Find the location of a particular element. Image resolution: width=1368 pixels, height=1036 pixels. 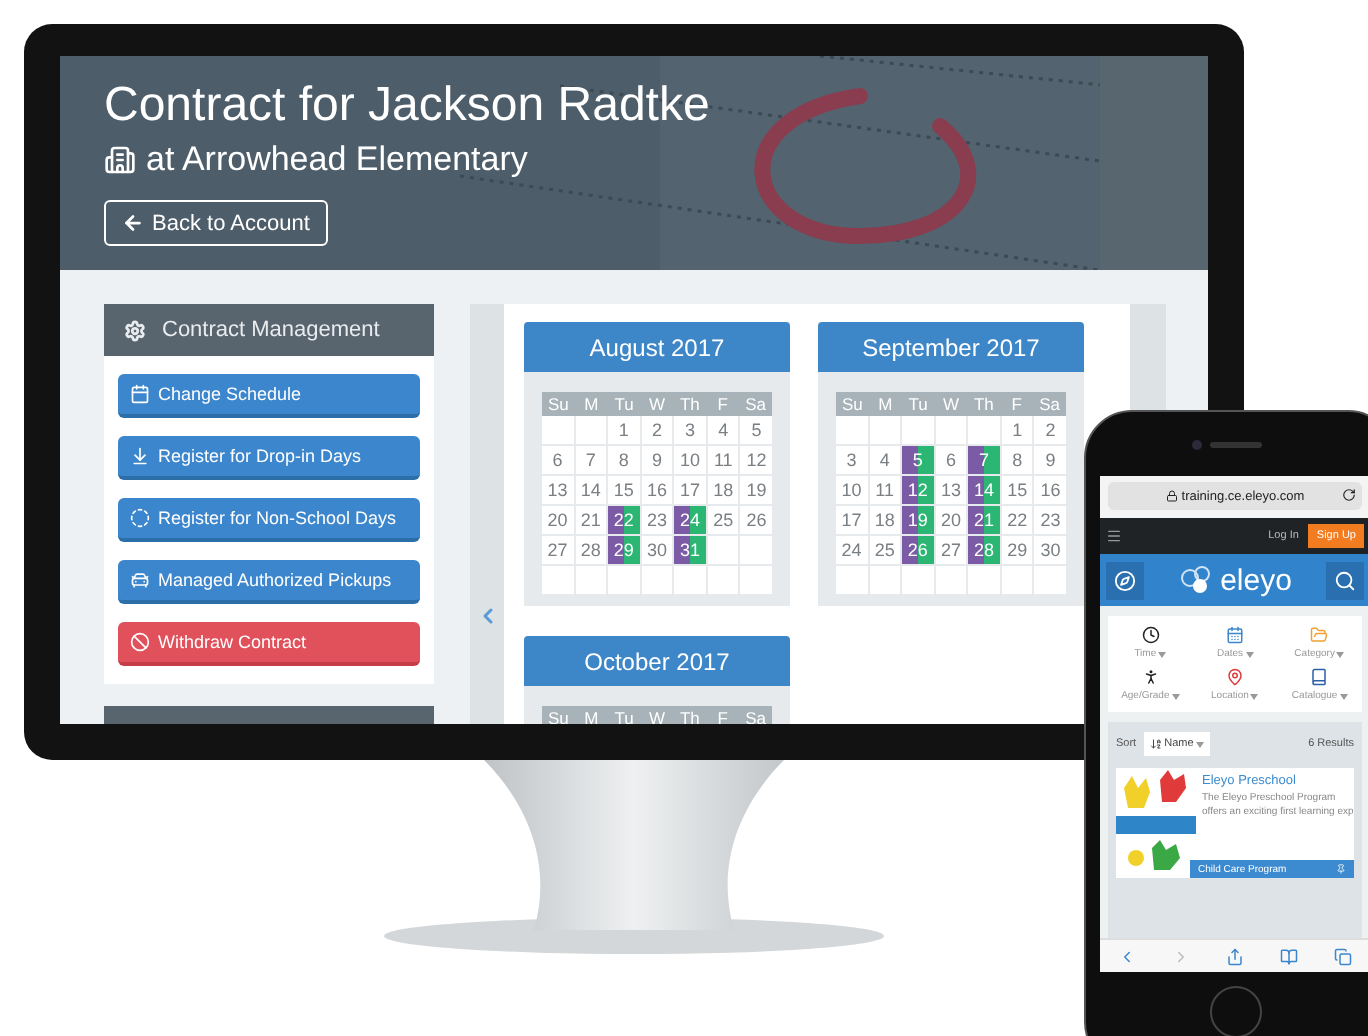

scheduled-day-cell: 24 is located at coordinates (690, 520).